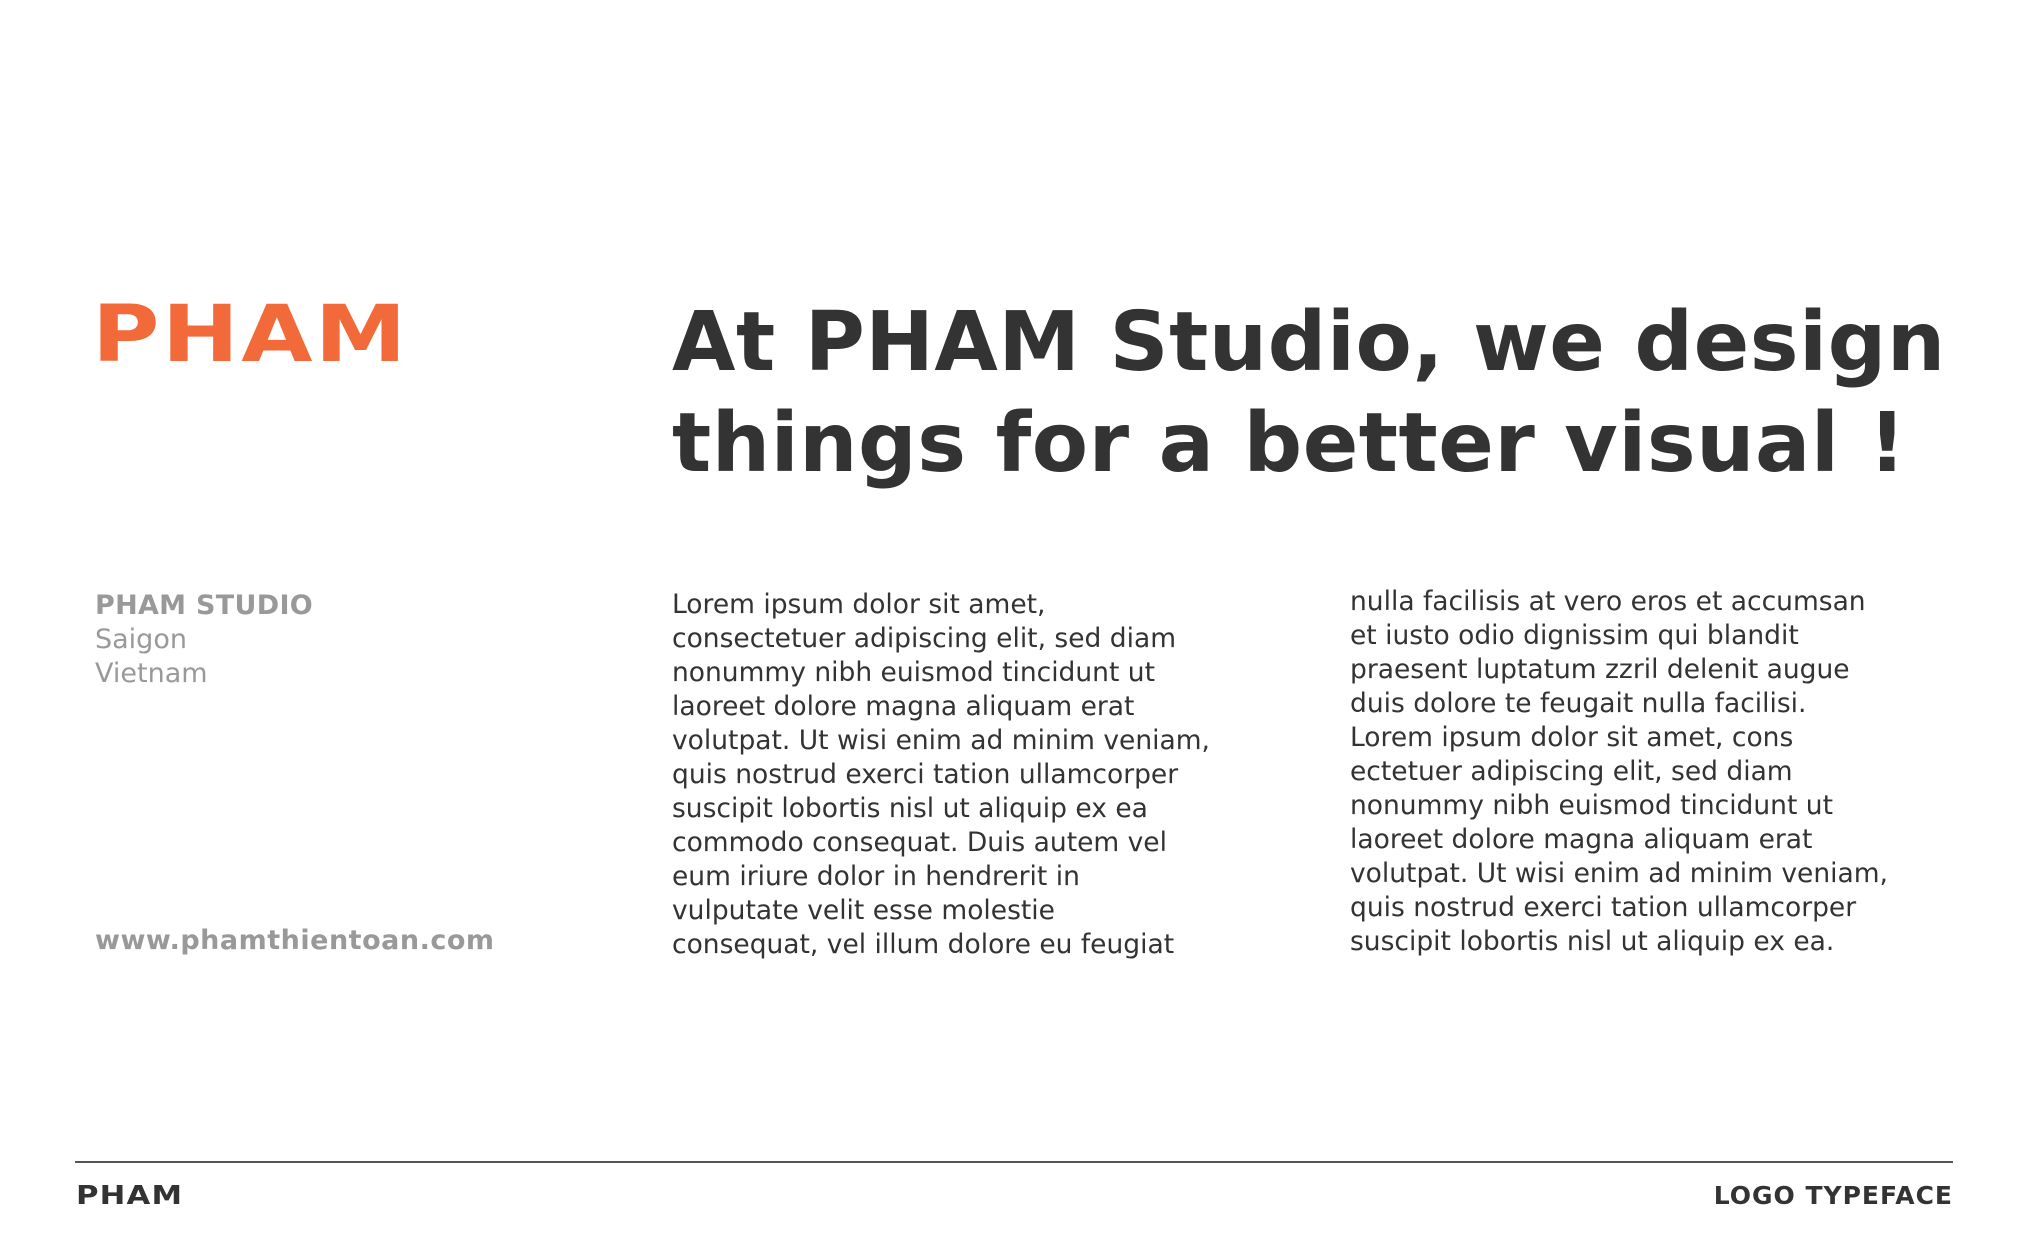 The image size is (2022, 1251). I want to click on headline-line-1: At PHAM Studio, we design, so click(1309, 342).